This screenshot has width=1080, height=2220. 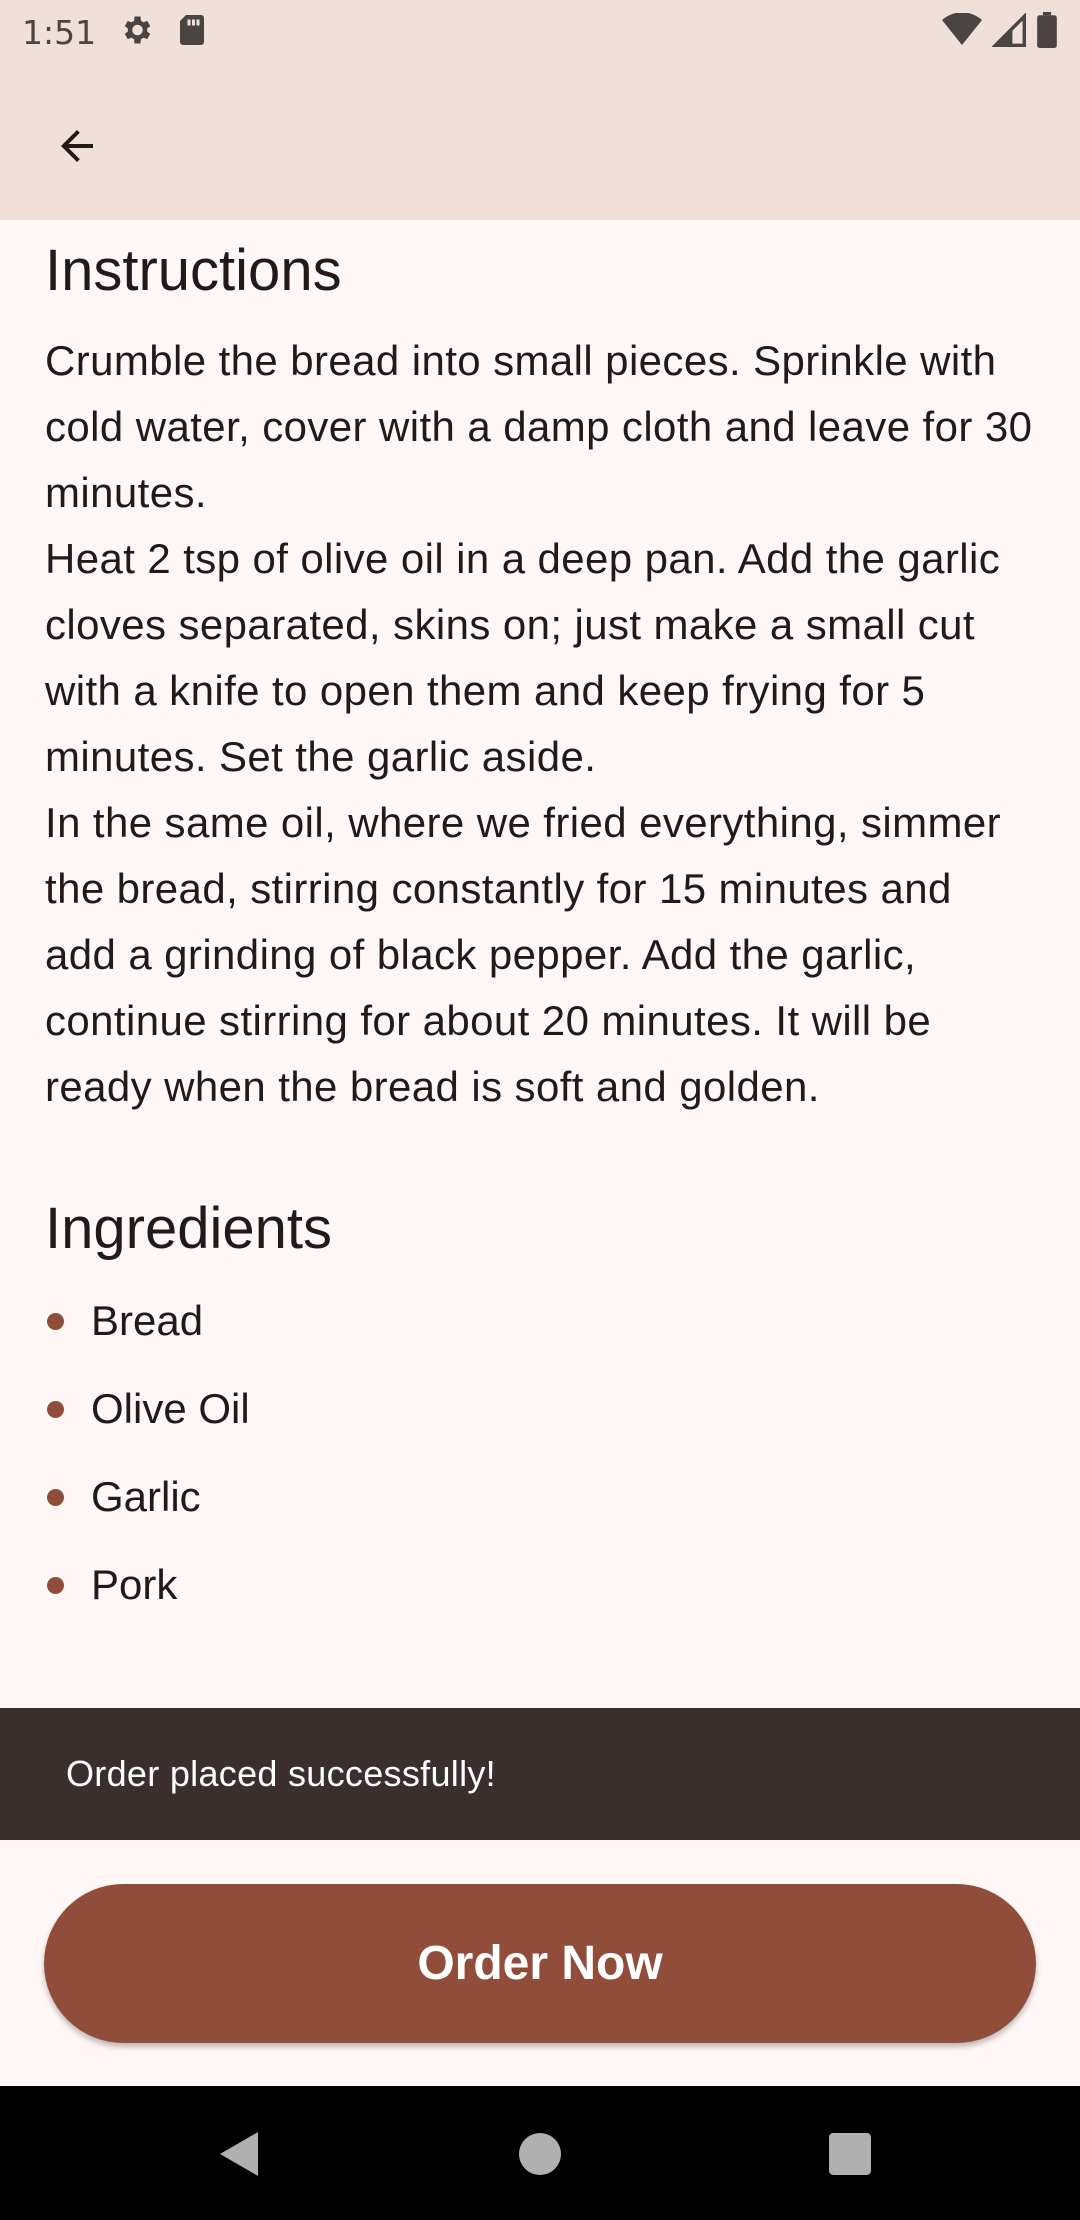 What do you see at coordinates (192, 32) in the screenshot?
I see `sd-card-icon` at bounding box center [192, 32].